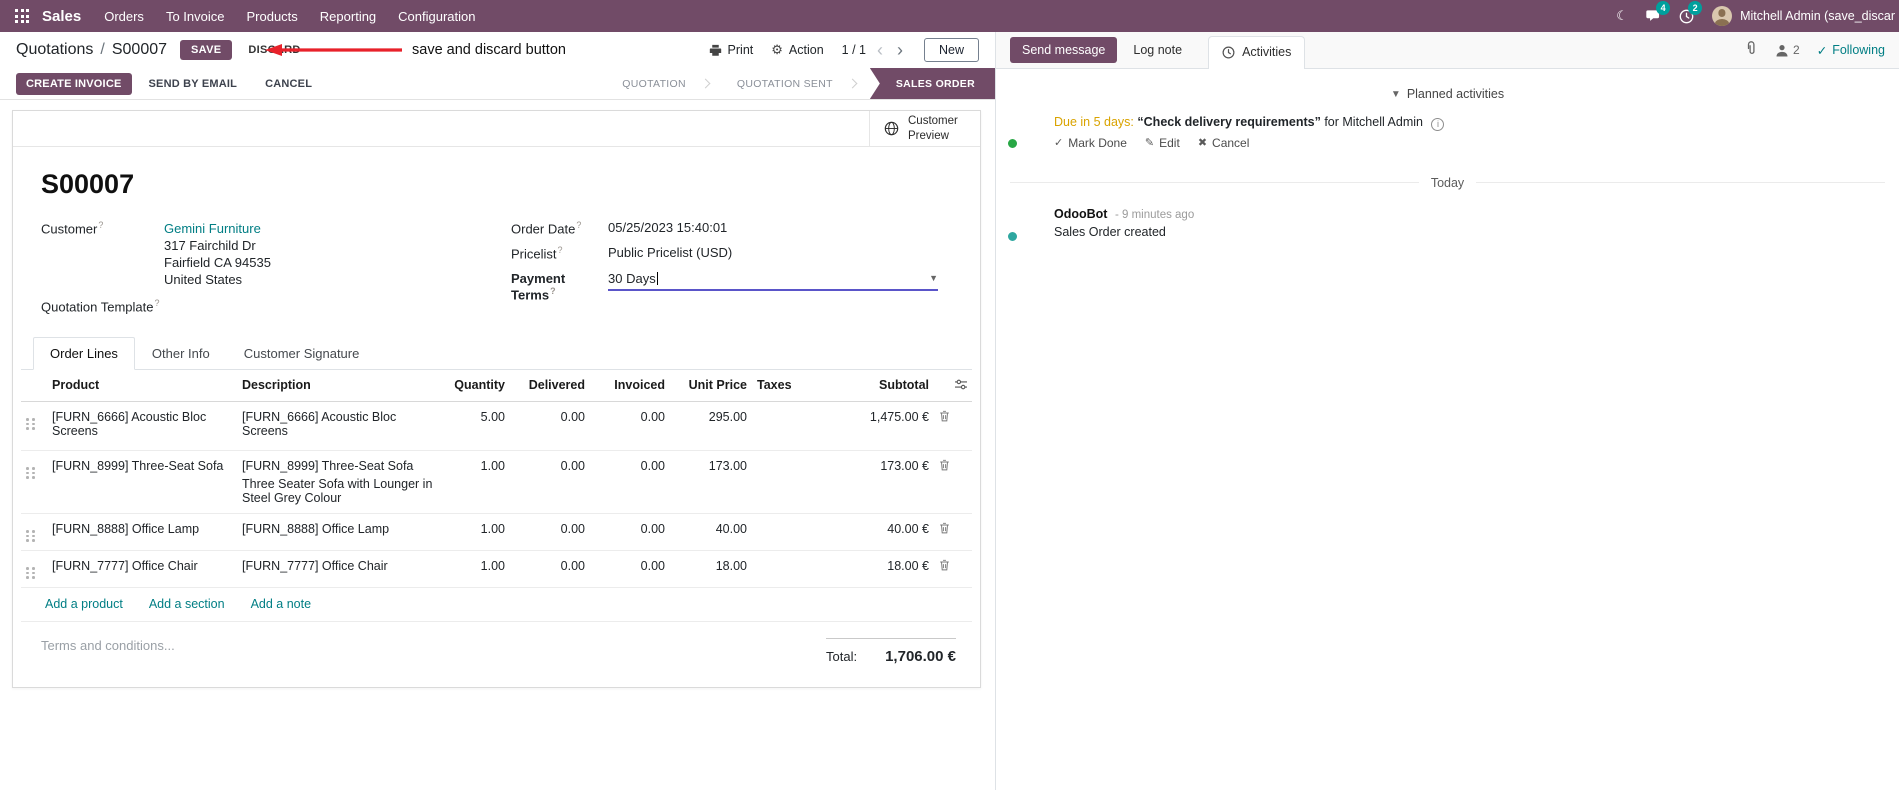 This screenshot has height=790, width=1899. What do you see at coordinates (667, 227) in the screenshot?
I see `order-date-field: 05/25/2023 15:40:01` at bounding box center [667, 227].